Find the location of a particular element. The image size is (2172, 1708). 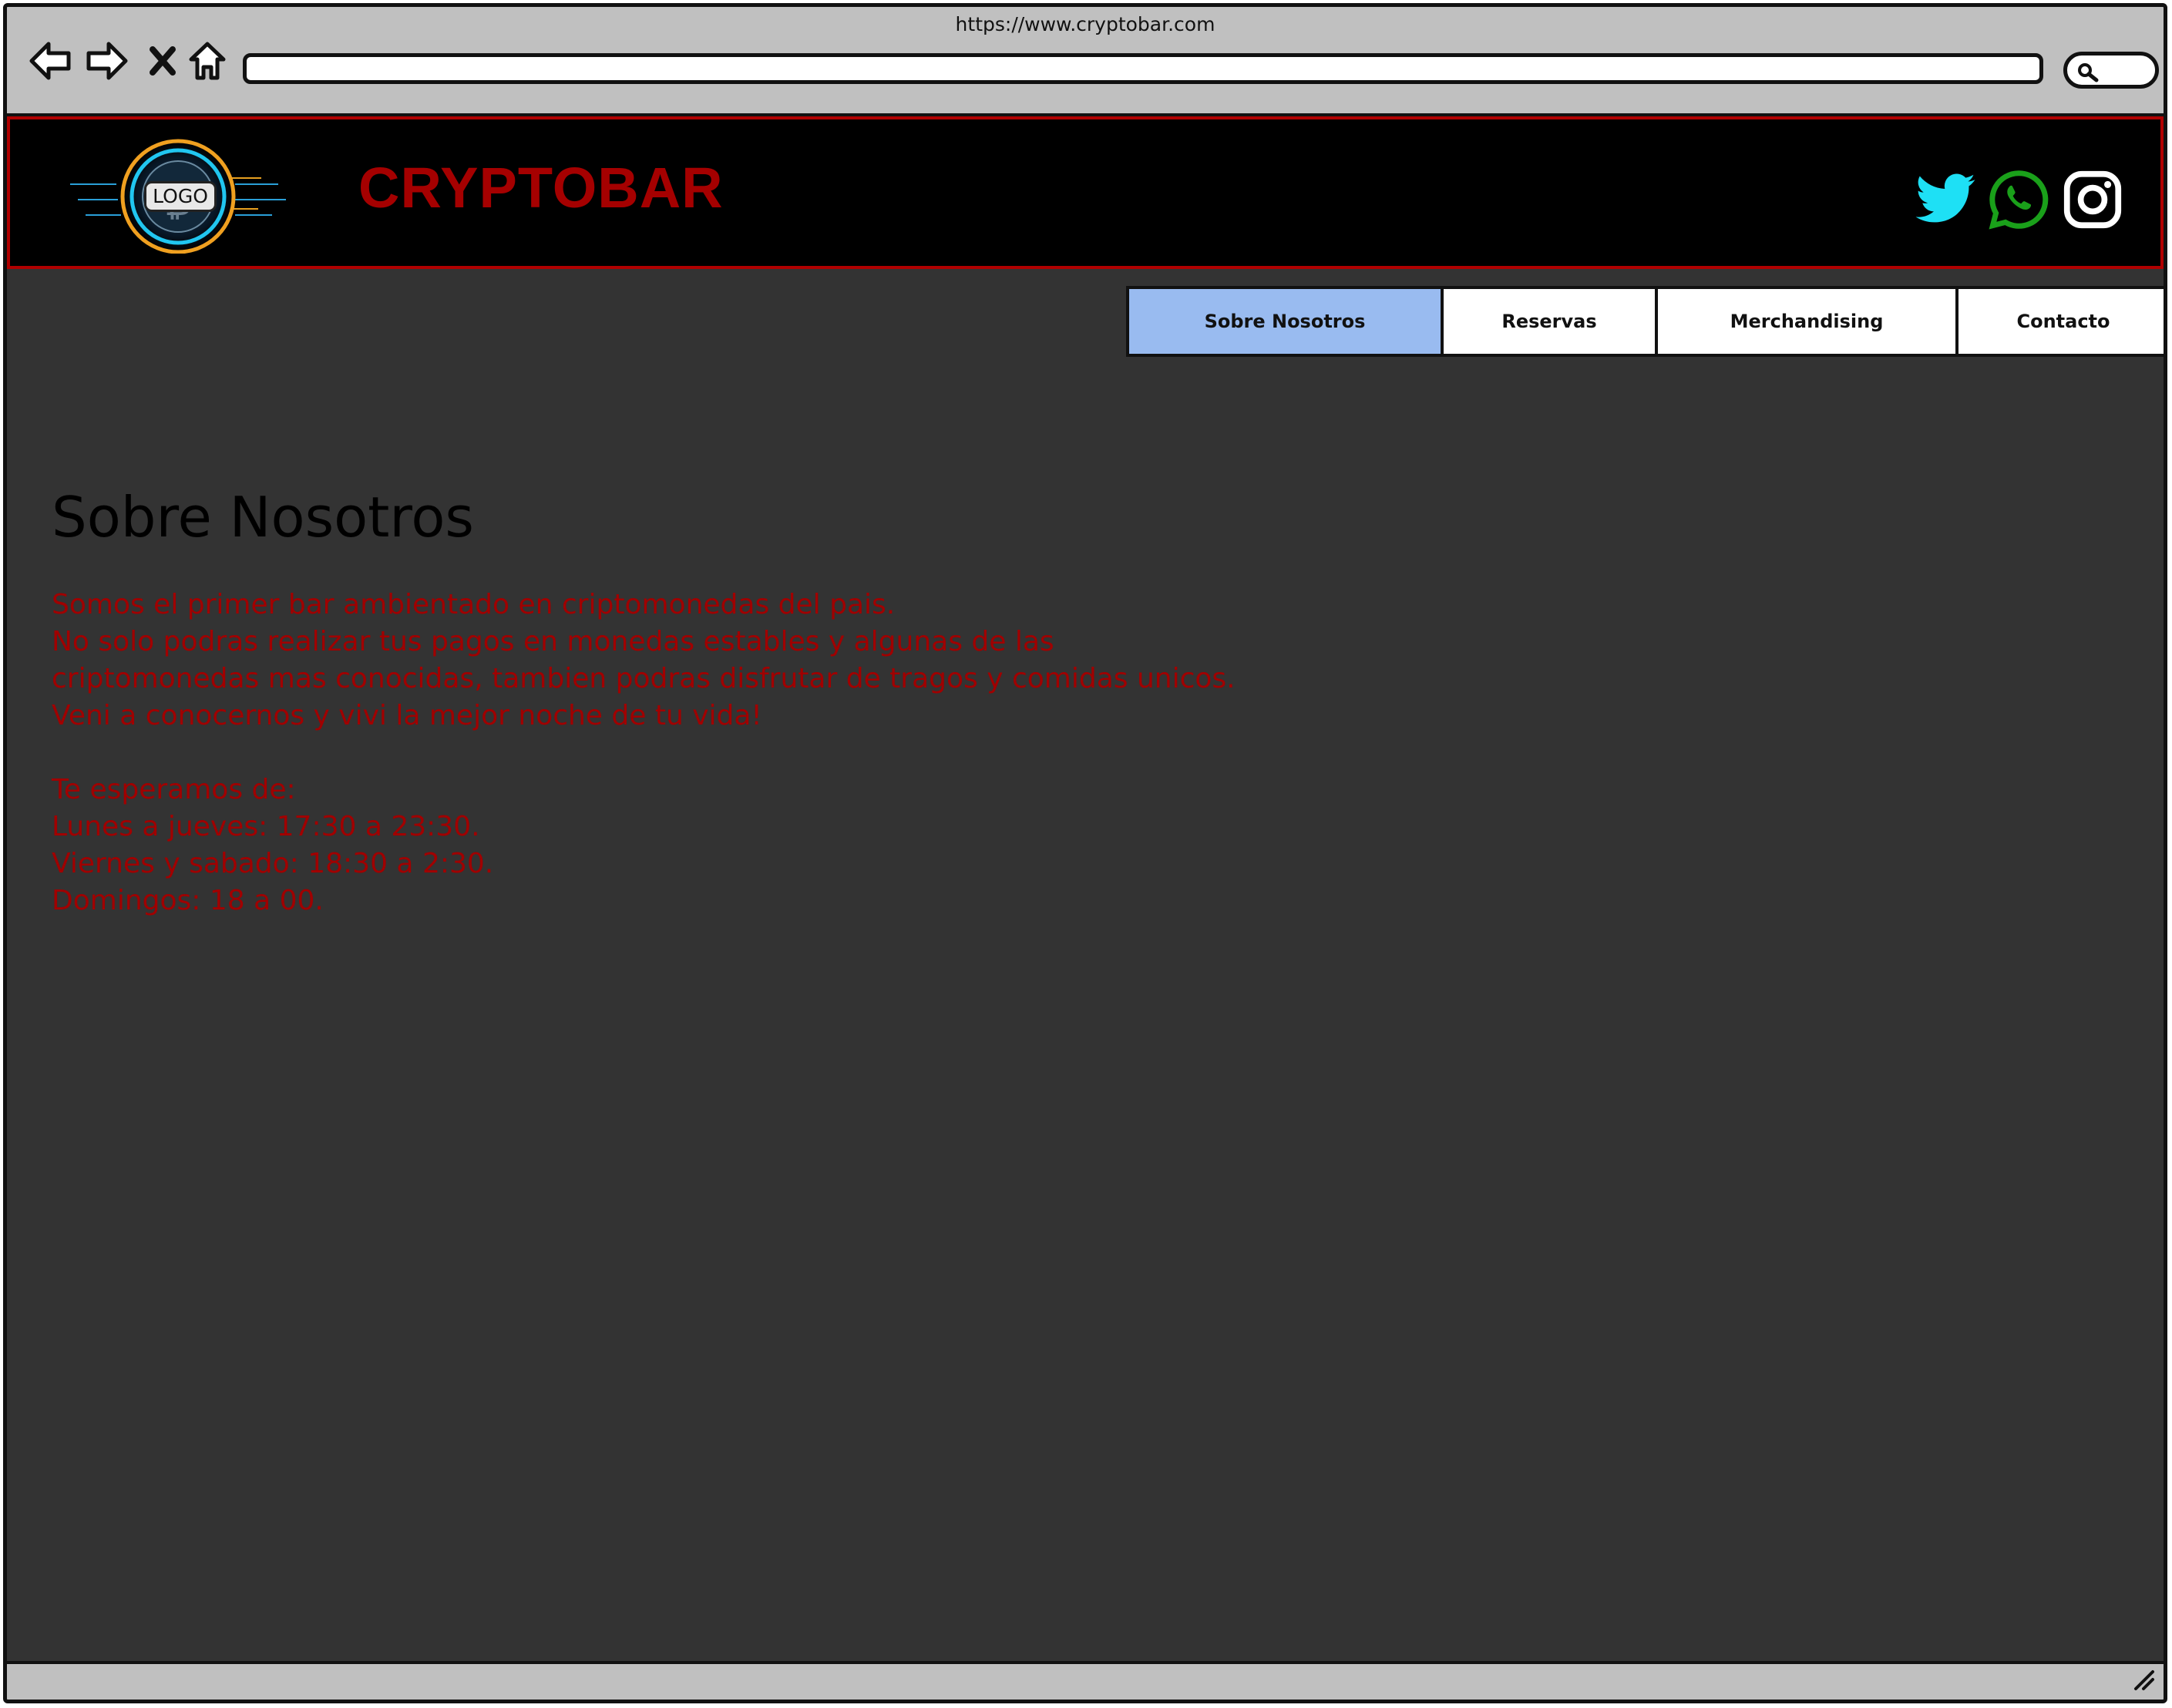

search-icon is located at coordinates (2088, 75).